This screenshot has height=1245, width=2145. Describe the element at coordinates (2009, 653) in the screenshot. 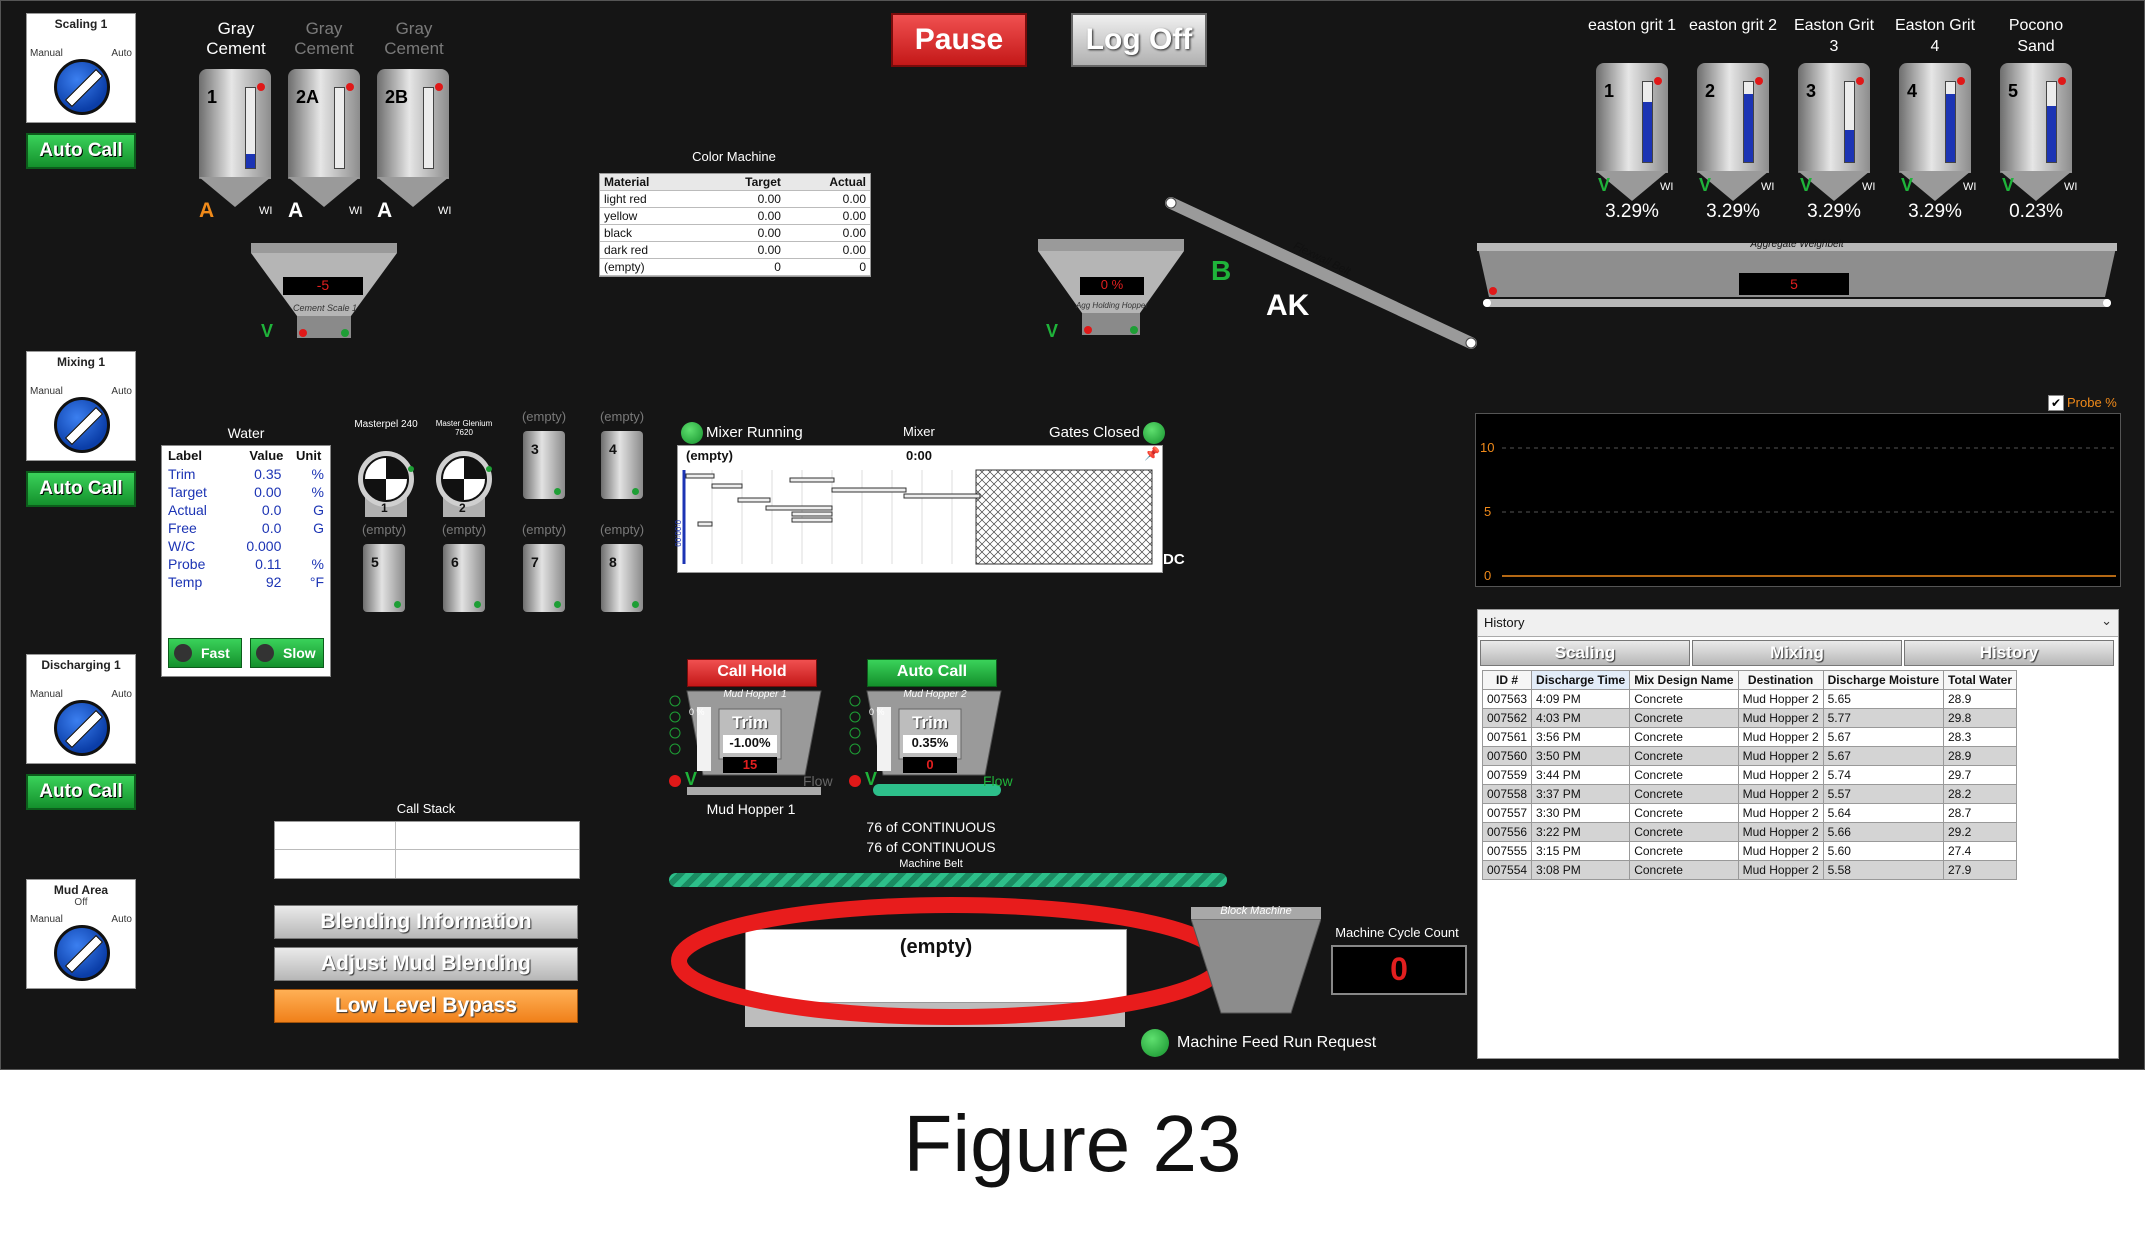

I see `tab-history: History` at that location.